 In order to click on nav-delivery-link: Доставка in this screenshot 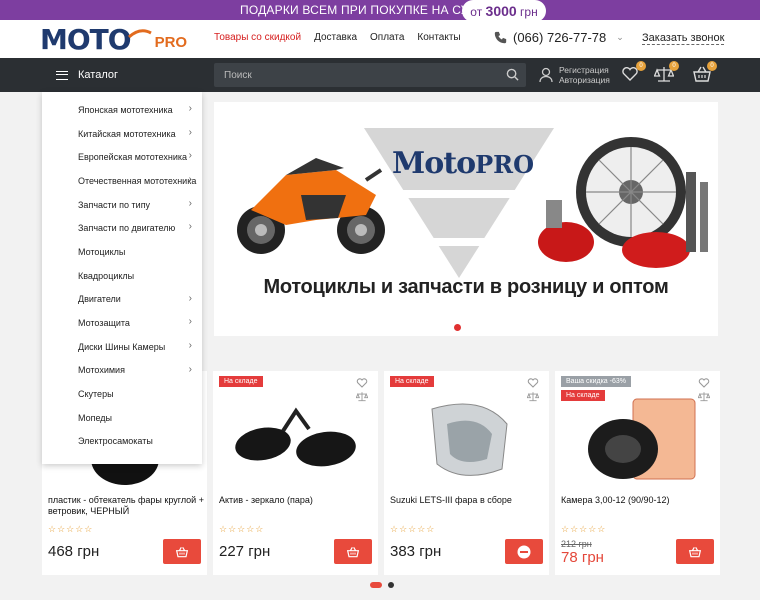, I will do `click(335, 37)`.